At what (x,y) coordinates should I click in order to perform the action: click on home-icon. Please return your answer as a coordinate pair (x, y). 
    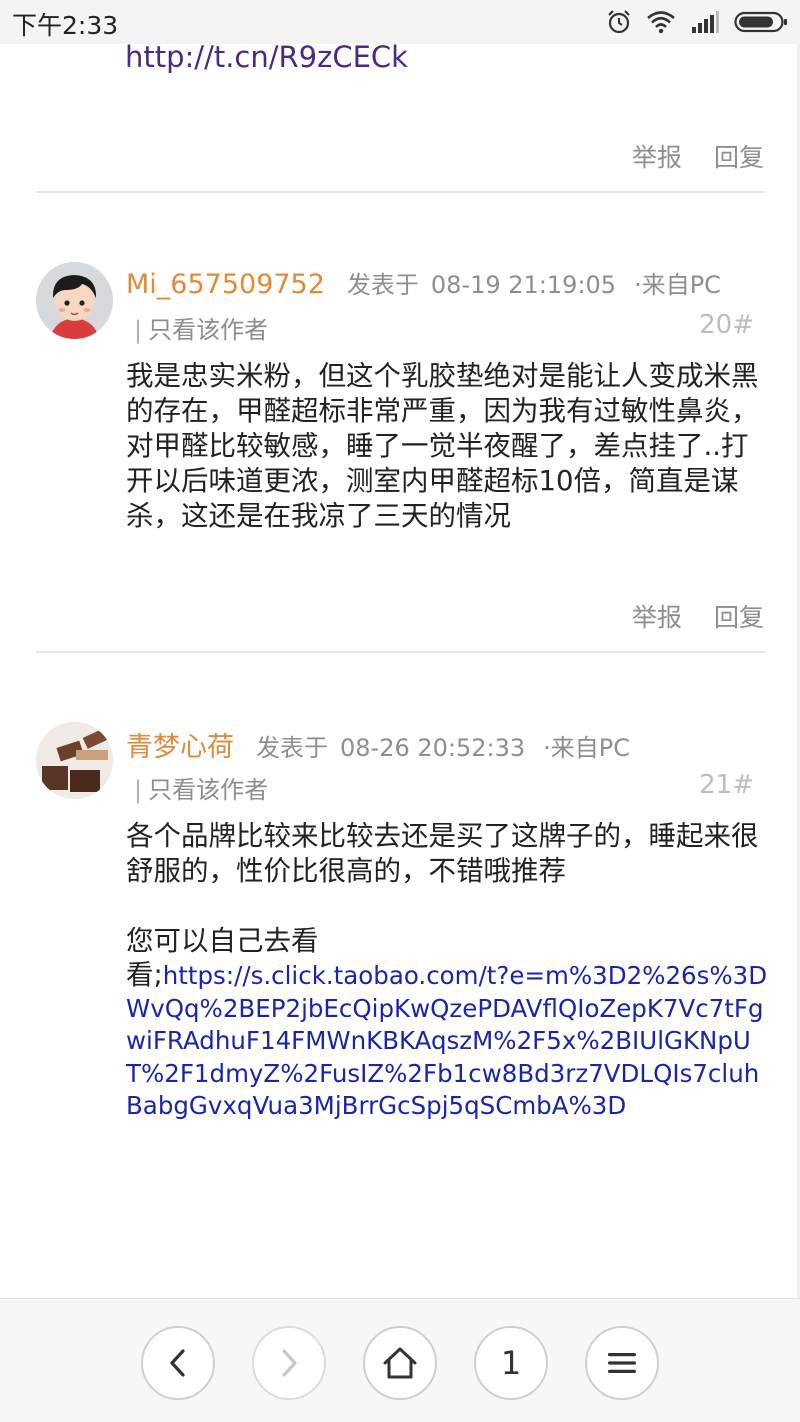
    Looking at the image, I should click on (400, 1363).